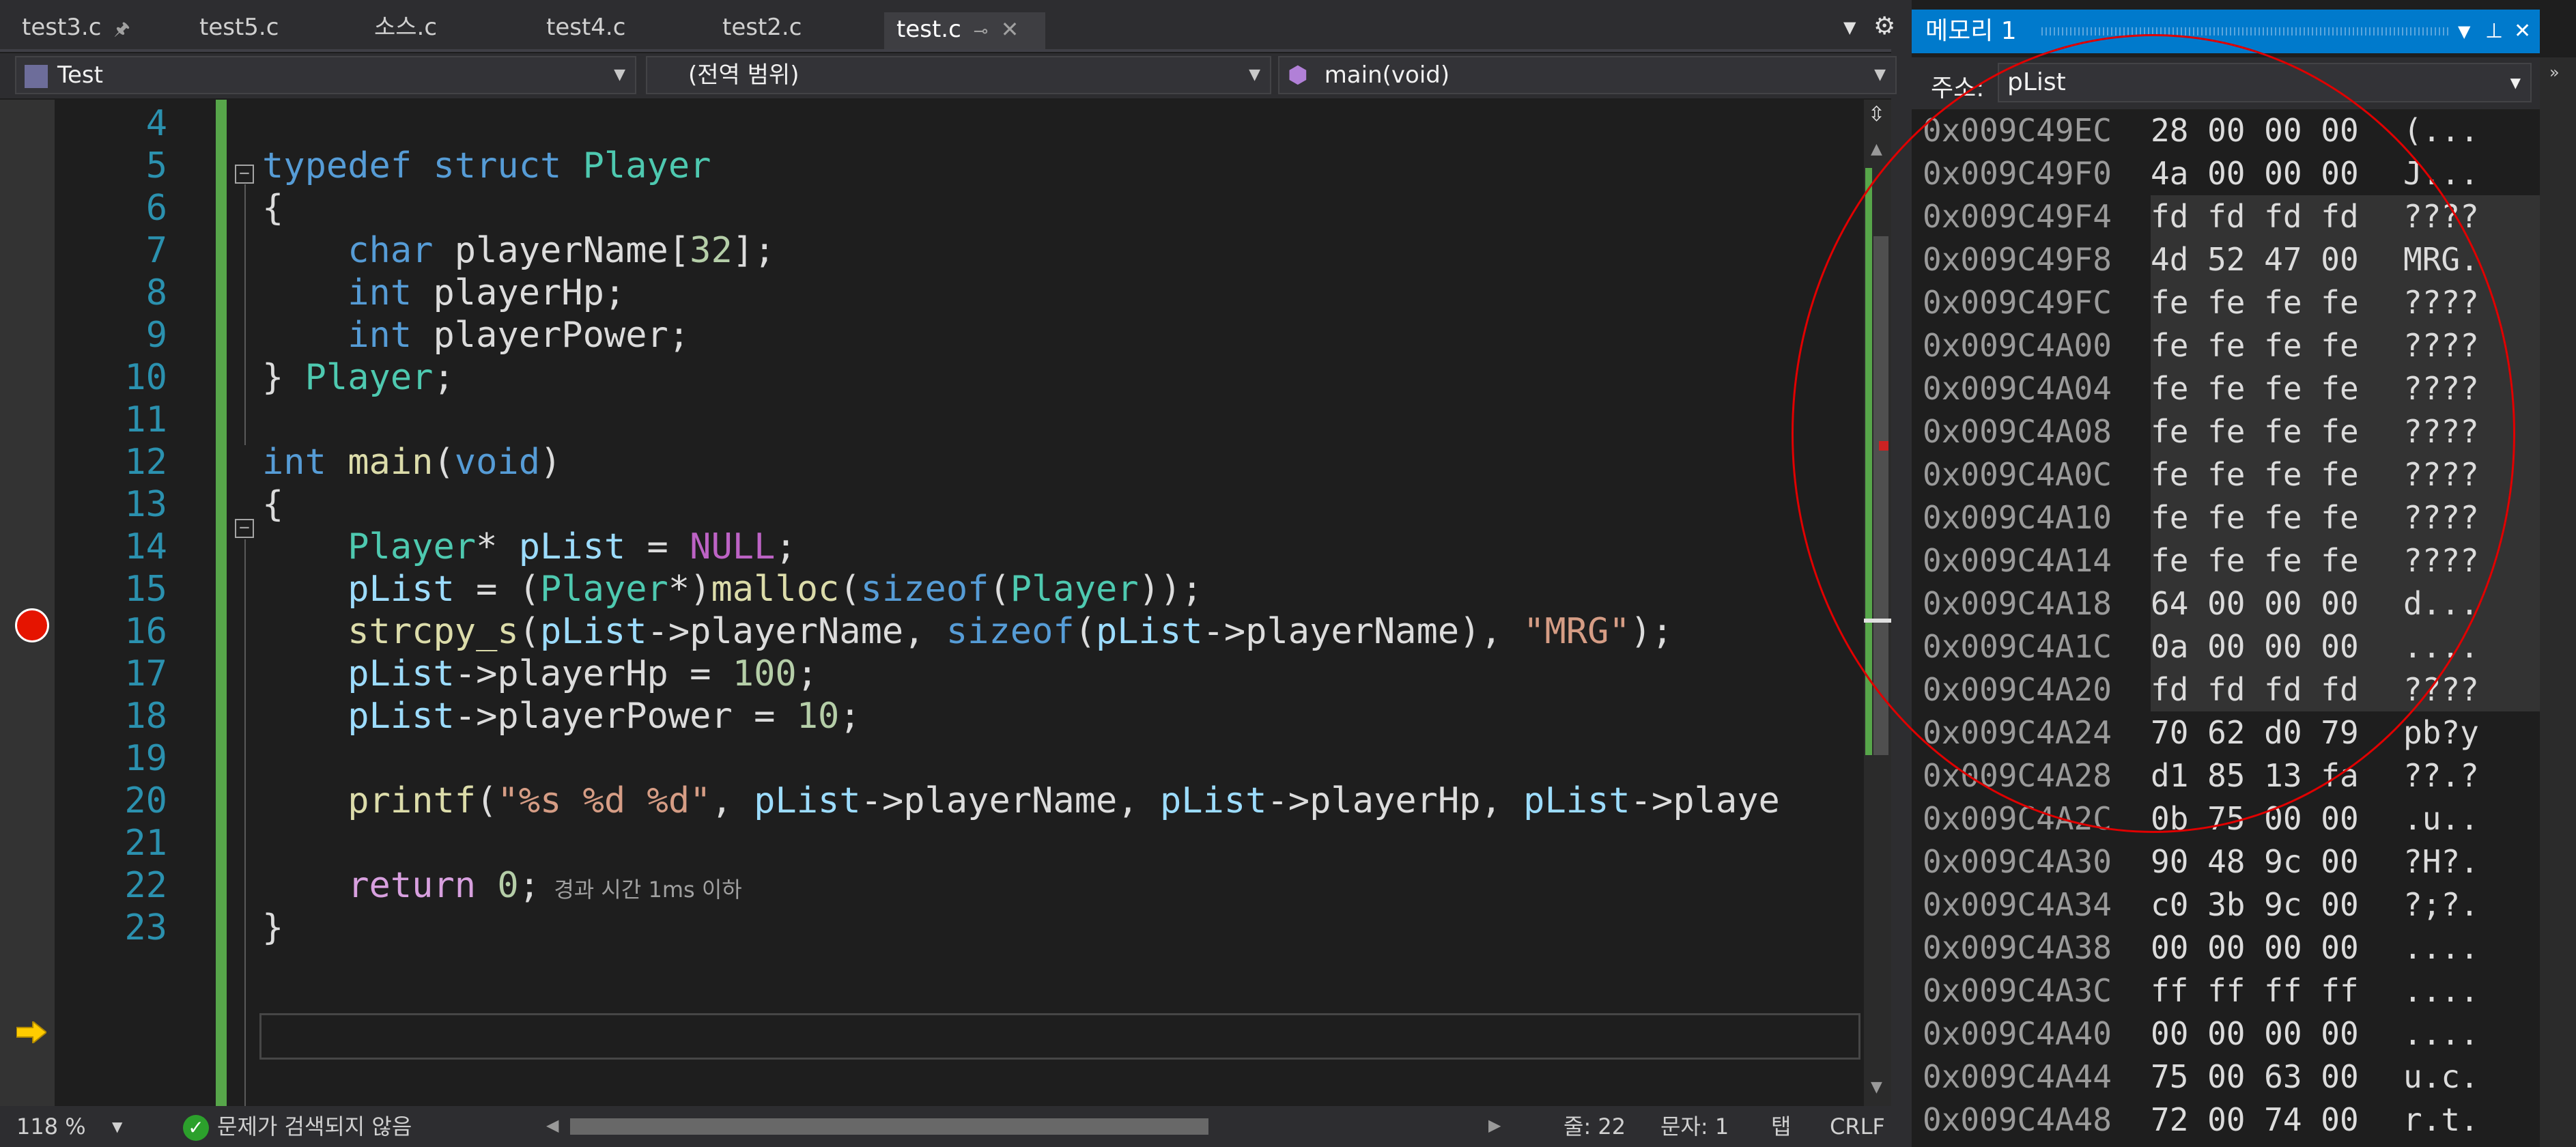  I want to click on split-editor-icon: ⇳, so click(1876, 114).